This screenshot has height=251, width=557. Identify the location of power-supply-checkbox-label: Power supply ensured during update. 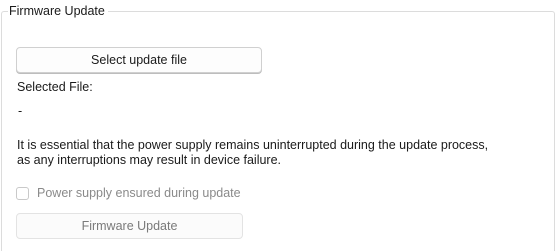
(139, 193).